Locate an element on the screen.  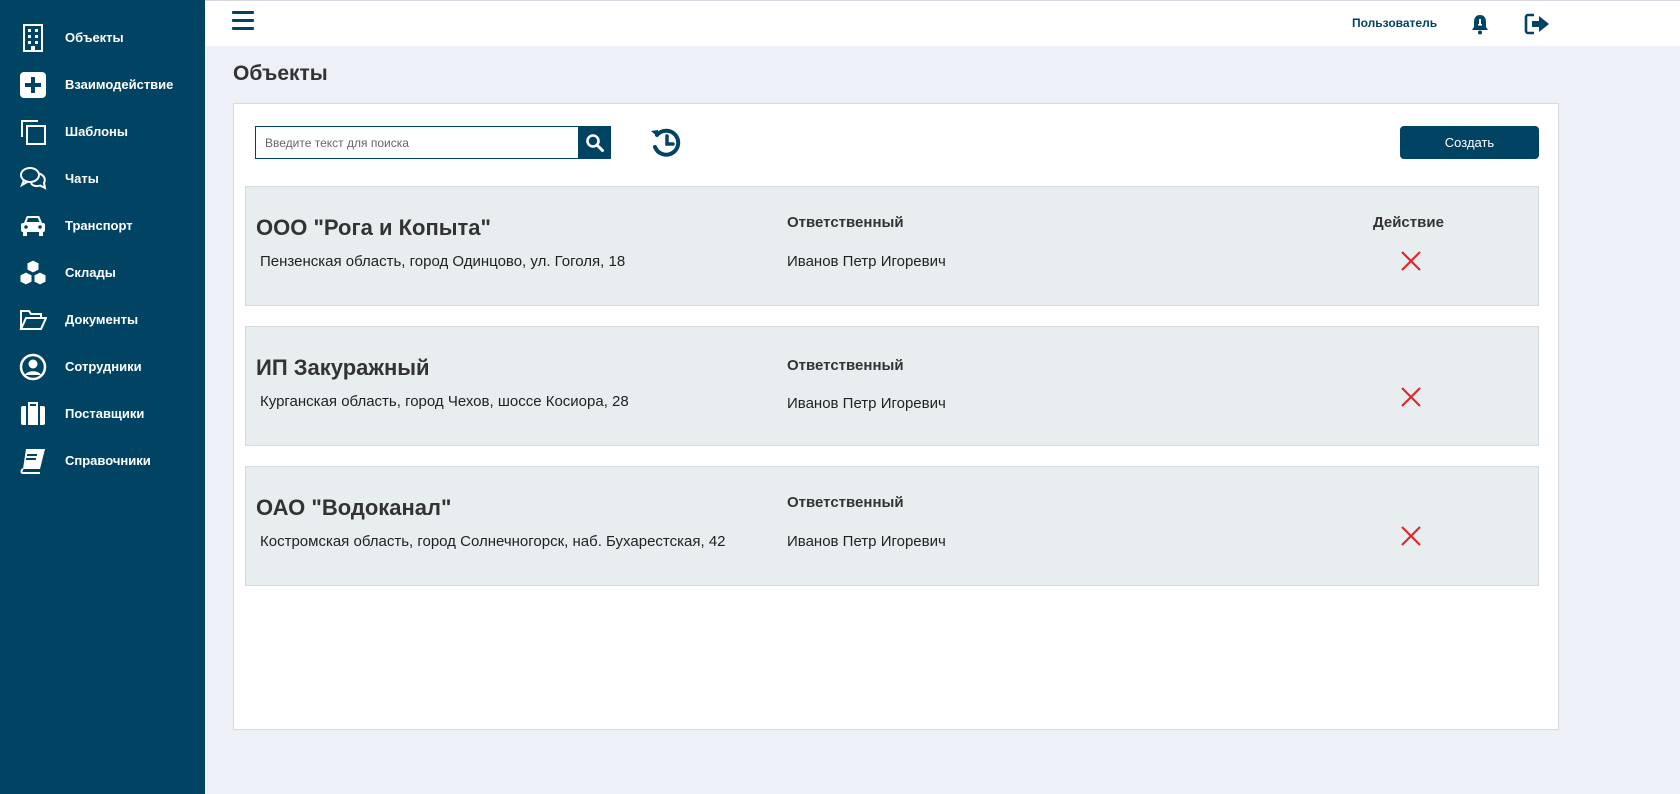
sidebar-item-label: Документы is located at coordinates (102, 319).